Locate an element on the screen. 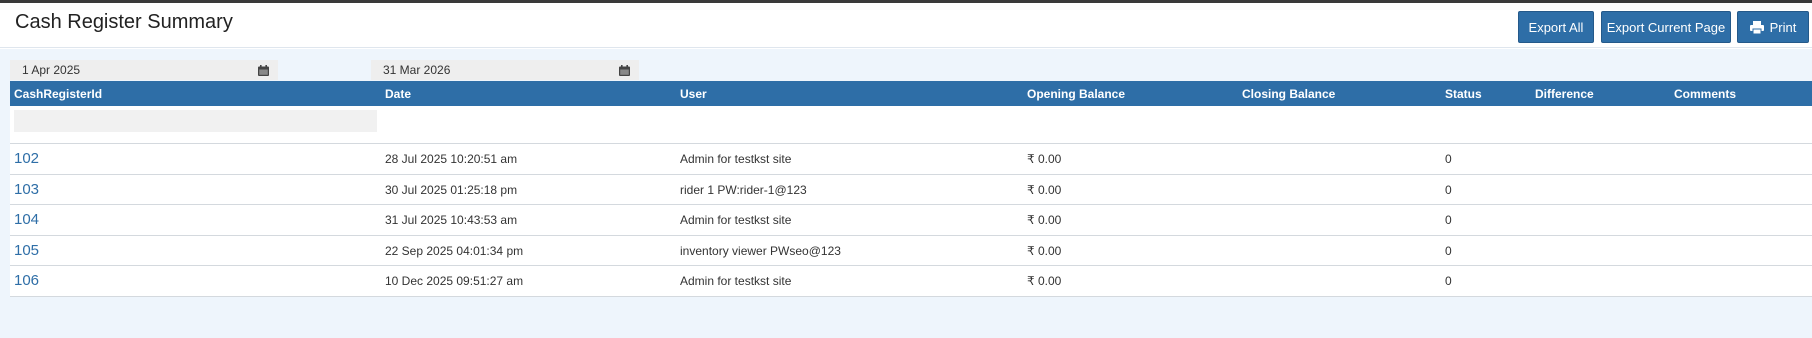  column-header-closing-balance: Closing Balance is located at coordinates (1288, 94).